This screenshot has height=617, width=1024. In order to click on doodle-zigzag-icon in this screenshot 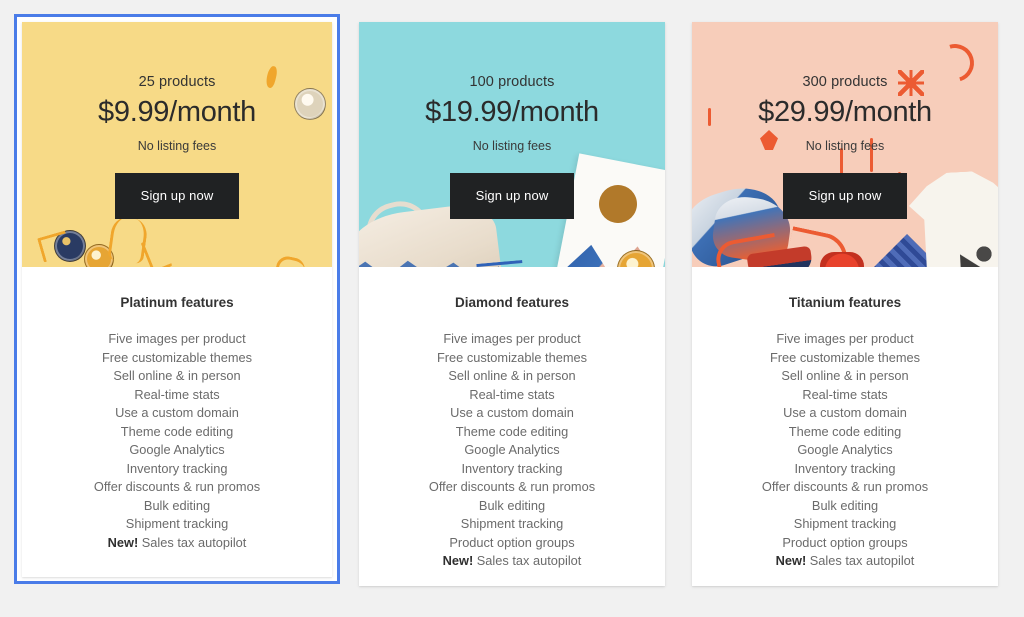, I will do `click(499, 263)`.